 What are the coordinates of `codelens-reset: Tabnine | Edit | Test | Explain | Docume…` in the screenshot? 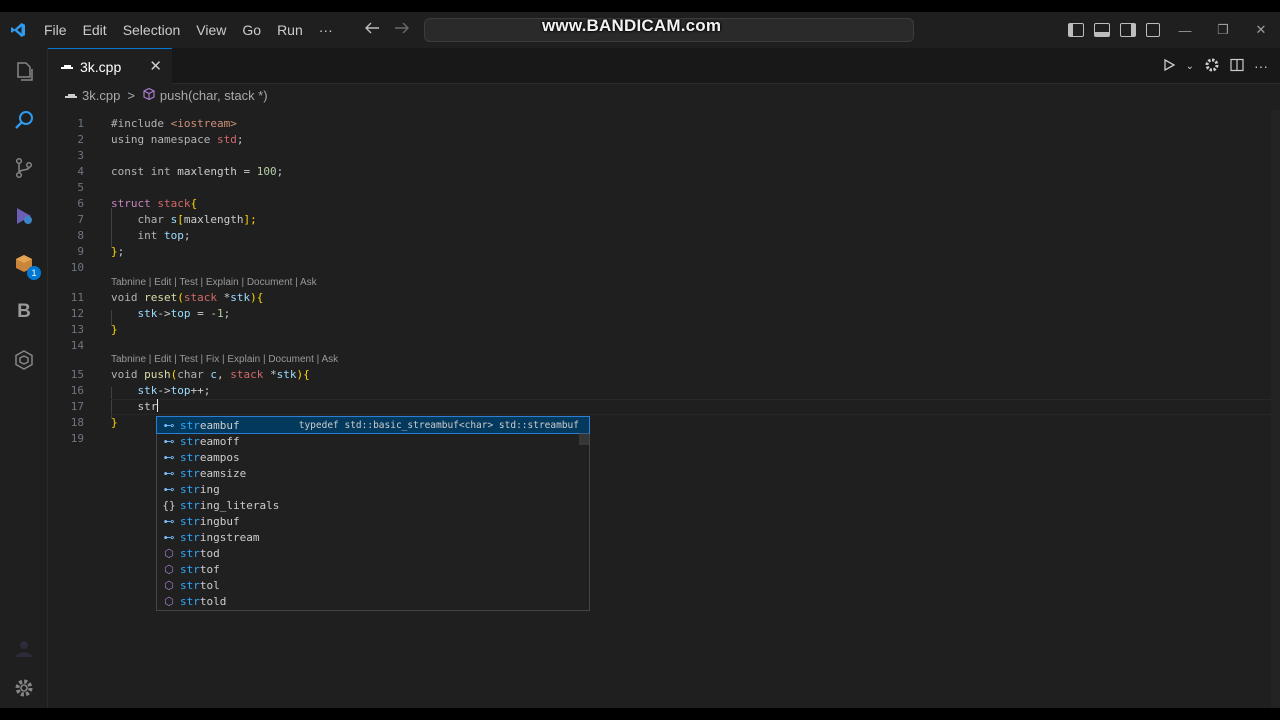 It's located at (214, 283).